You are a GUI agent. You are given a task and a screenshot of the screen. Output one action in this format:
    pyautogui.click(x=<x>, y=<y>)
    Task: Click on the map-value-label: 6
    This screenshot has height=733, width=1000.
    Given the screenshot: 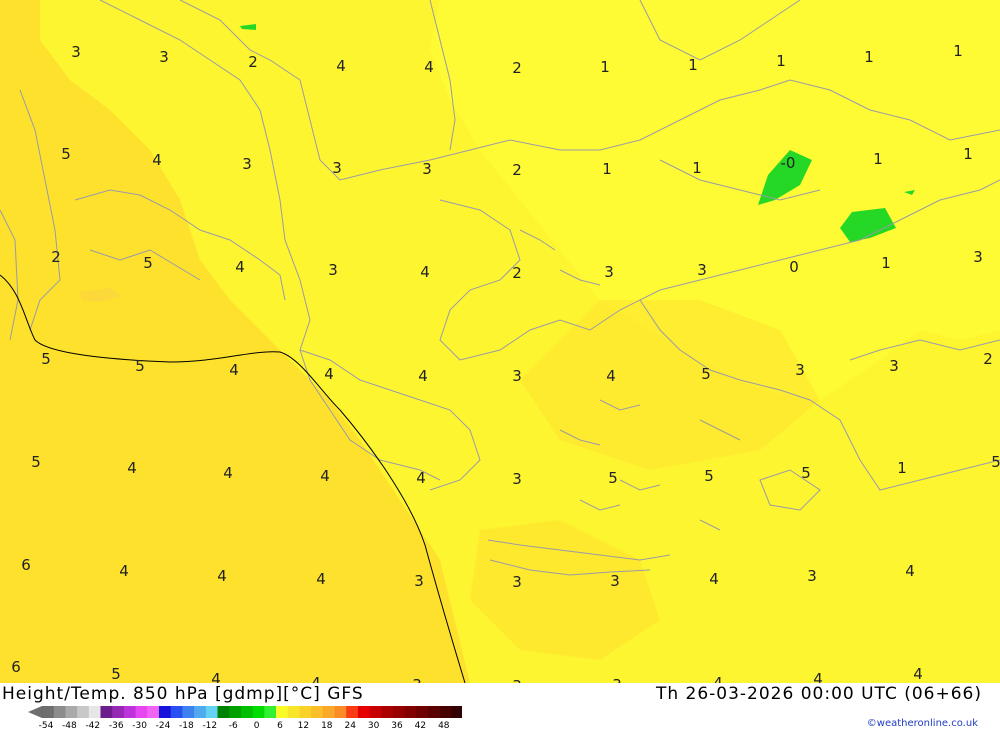 What is the action you would take?
    pyautogui.click(x=16, y=667)
    